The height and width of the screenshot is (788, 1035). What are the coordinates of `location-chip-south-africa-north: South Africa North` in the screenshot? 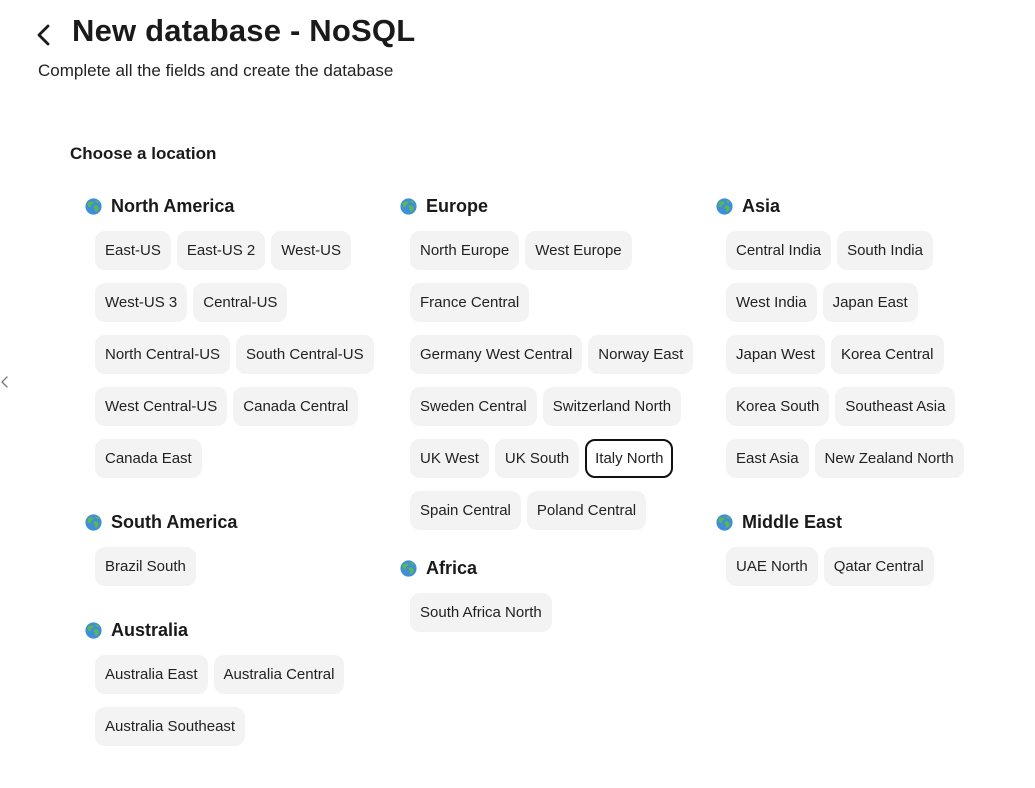 It's located at (481, 612).